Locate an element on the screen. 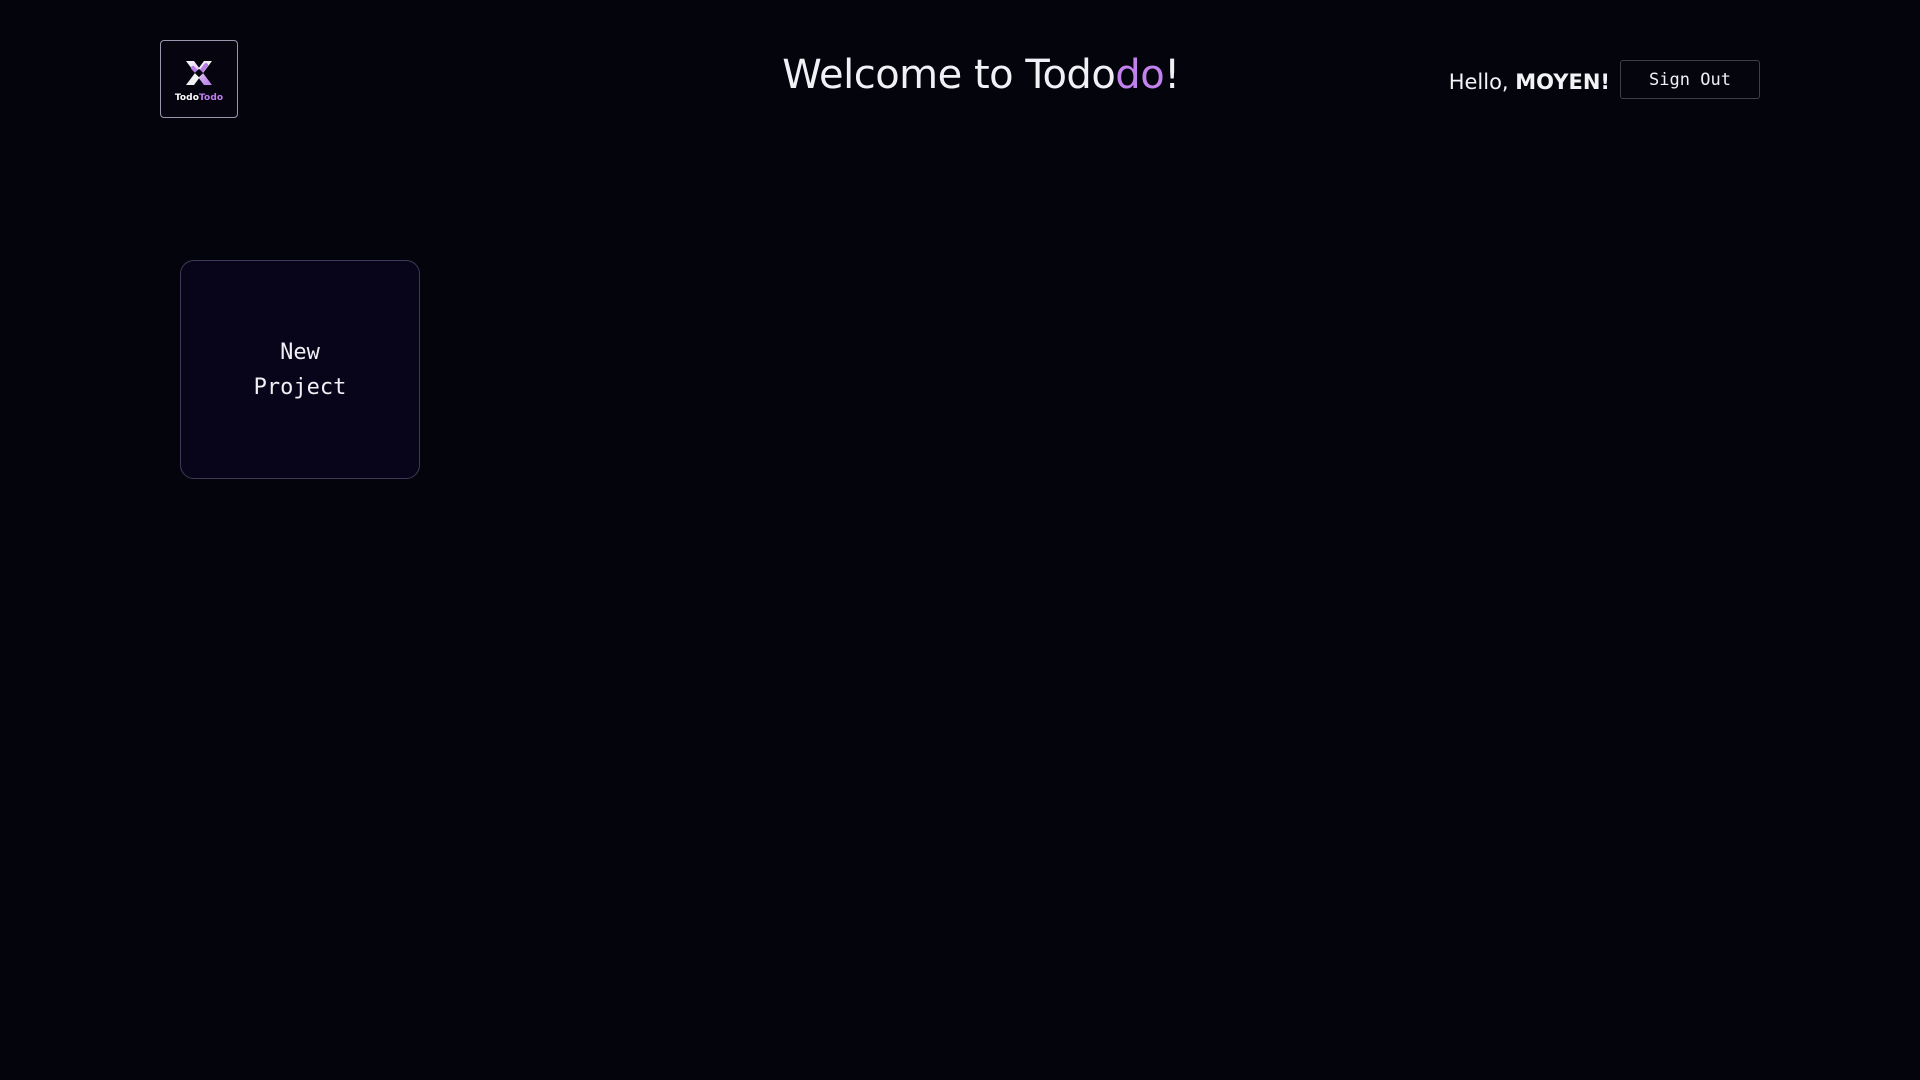 The image size is (1920, 1080). username: MOYEN! is located at coordinates (1562, 82).